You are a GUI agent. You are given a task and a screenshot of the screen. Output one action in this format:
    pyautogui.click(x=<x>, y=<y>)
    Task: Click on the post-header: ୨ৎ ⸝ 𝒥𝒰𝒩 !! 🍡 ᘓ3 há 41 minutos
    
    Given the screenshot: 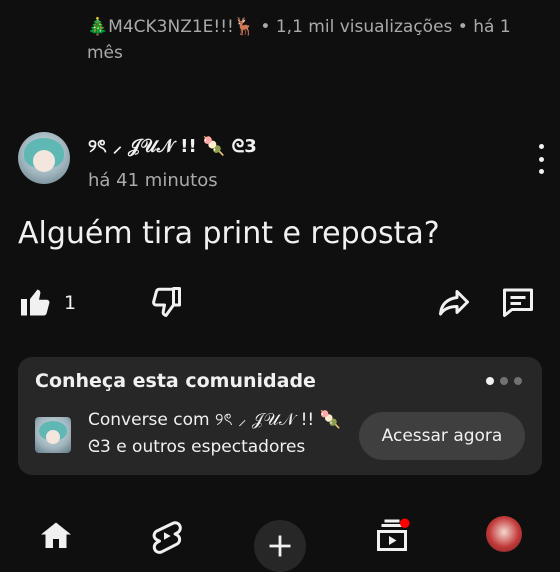 What is the action you would take?
    pyautogui.click(x=283, y=162)
    